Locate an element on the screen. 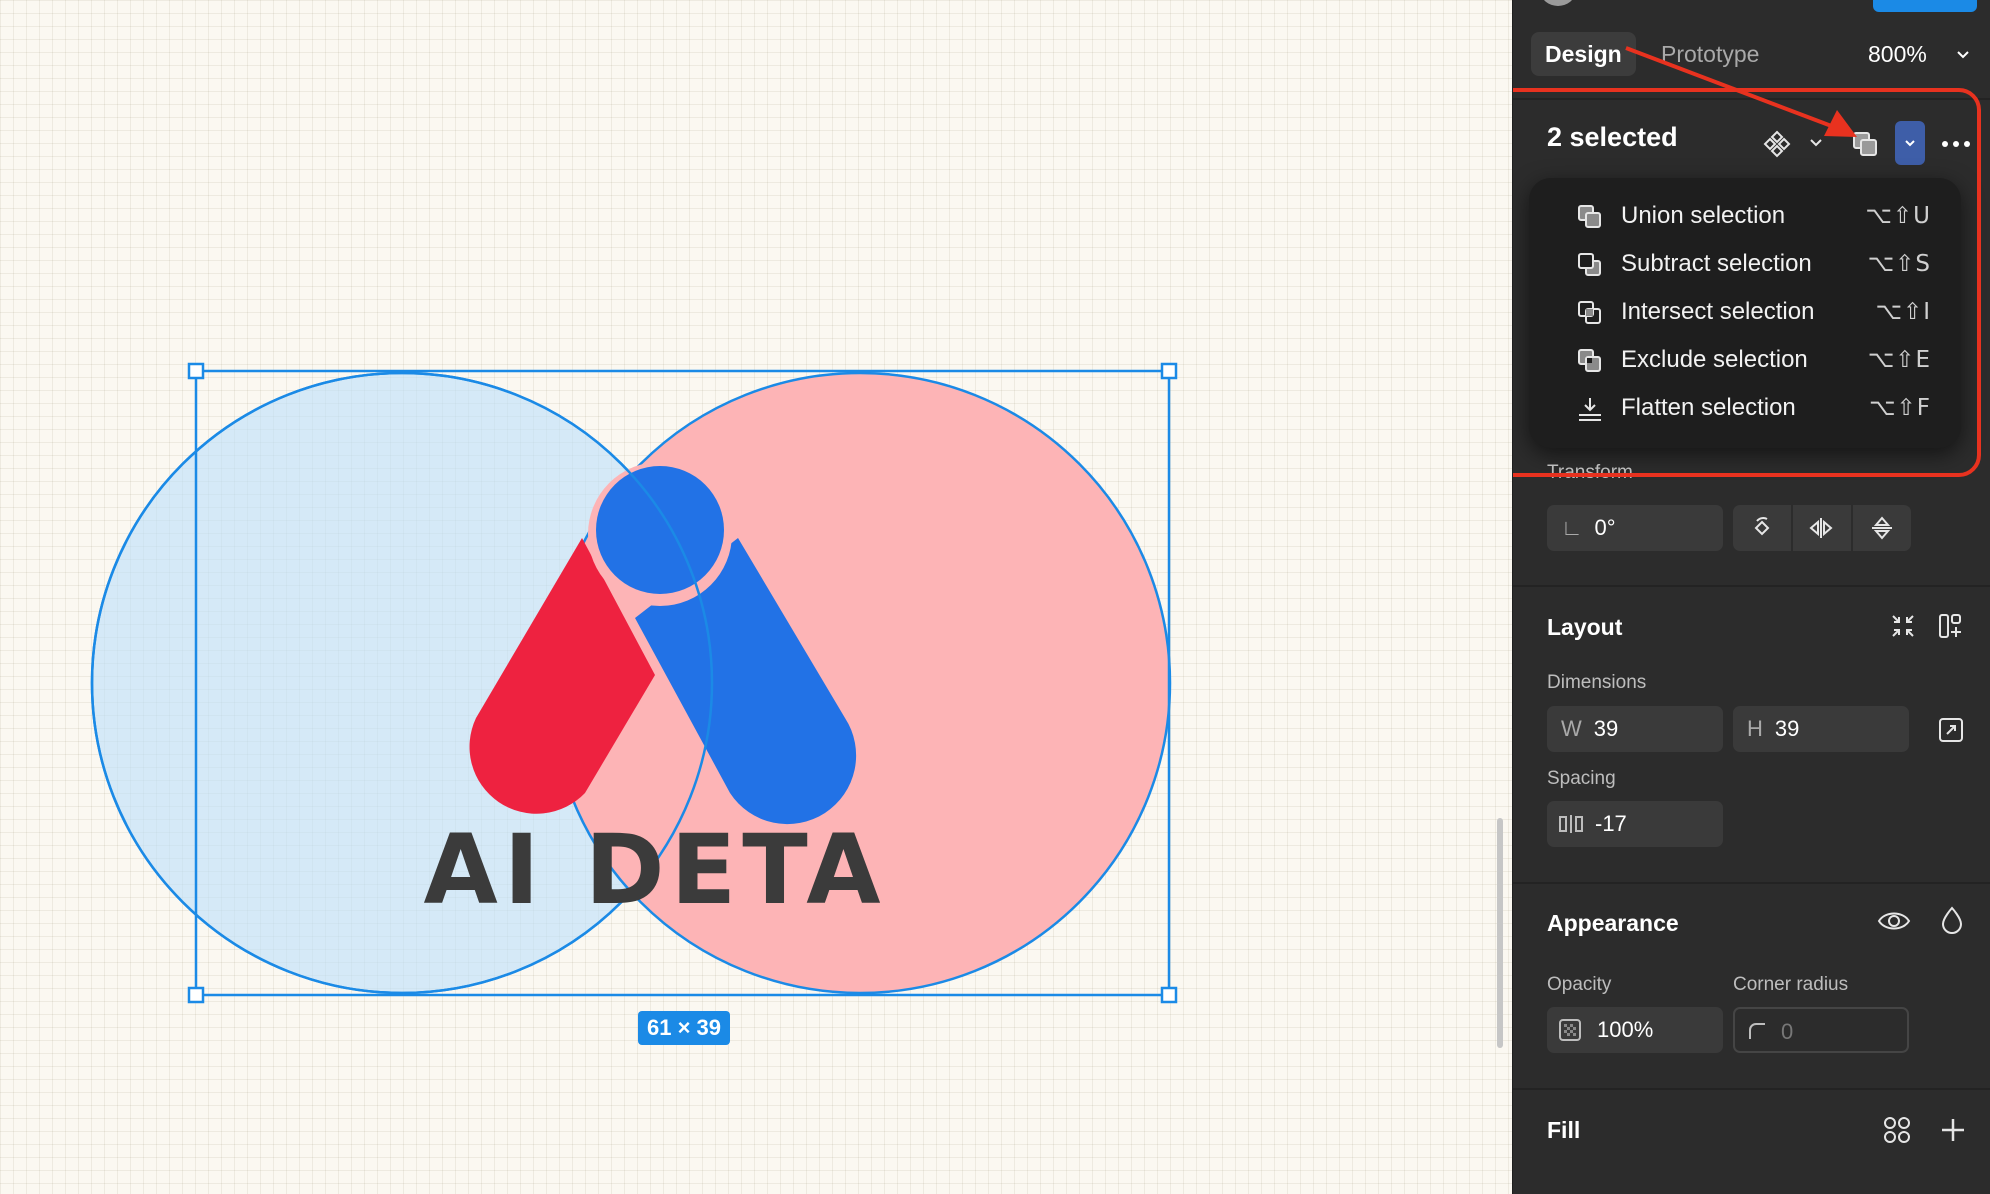 This screenshot has width=1990, height=1194. layout-title: Layout is located at coordinates (1585, 627).